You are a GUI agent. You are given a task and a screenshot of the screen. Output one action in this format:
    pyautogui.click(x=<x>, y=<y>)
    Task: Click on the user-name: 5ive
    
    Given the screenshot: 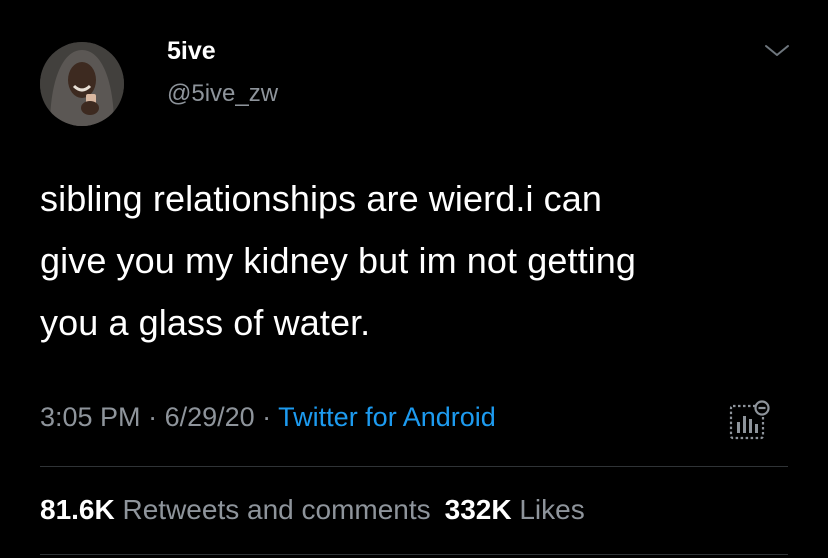 What is the action you would take?
    pyautogui.click(x=191, y=51)
    